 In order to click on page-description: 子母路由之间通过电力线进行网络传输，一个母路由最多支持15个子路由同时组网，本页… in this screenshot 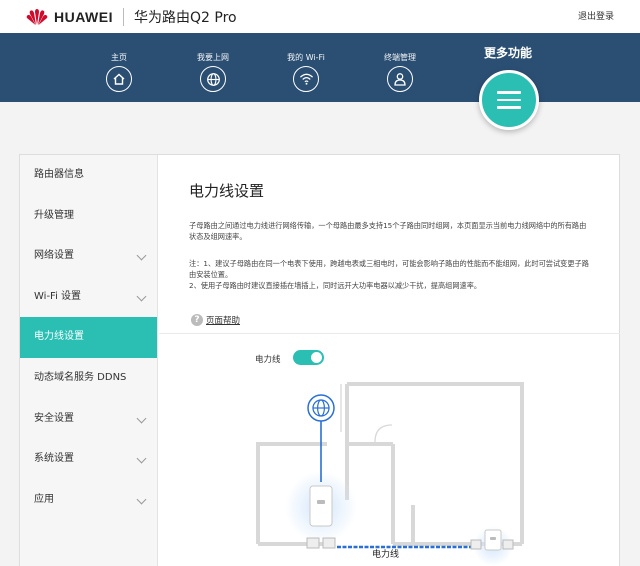, I will do `click(388, 231)`.